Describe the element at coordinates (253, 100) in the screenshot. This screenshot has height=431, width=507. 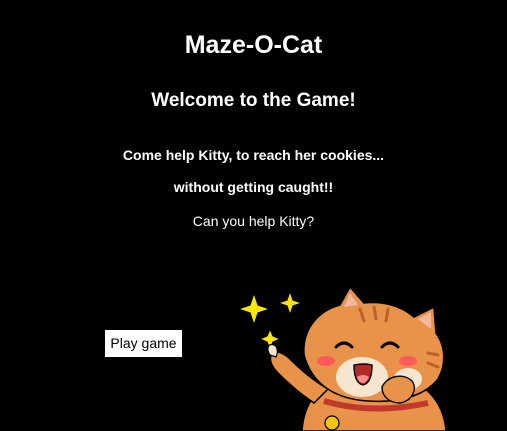
I see `welcome-heading: Welcome to the Game!` at that location.